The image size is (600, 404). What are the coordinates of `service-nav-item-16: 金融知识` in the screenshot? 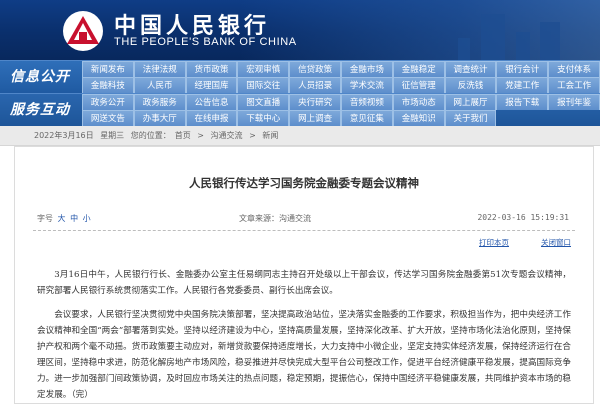 It's located at (418, 118).